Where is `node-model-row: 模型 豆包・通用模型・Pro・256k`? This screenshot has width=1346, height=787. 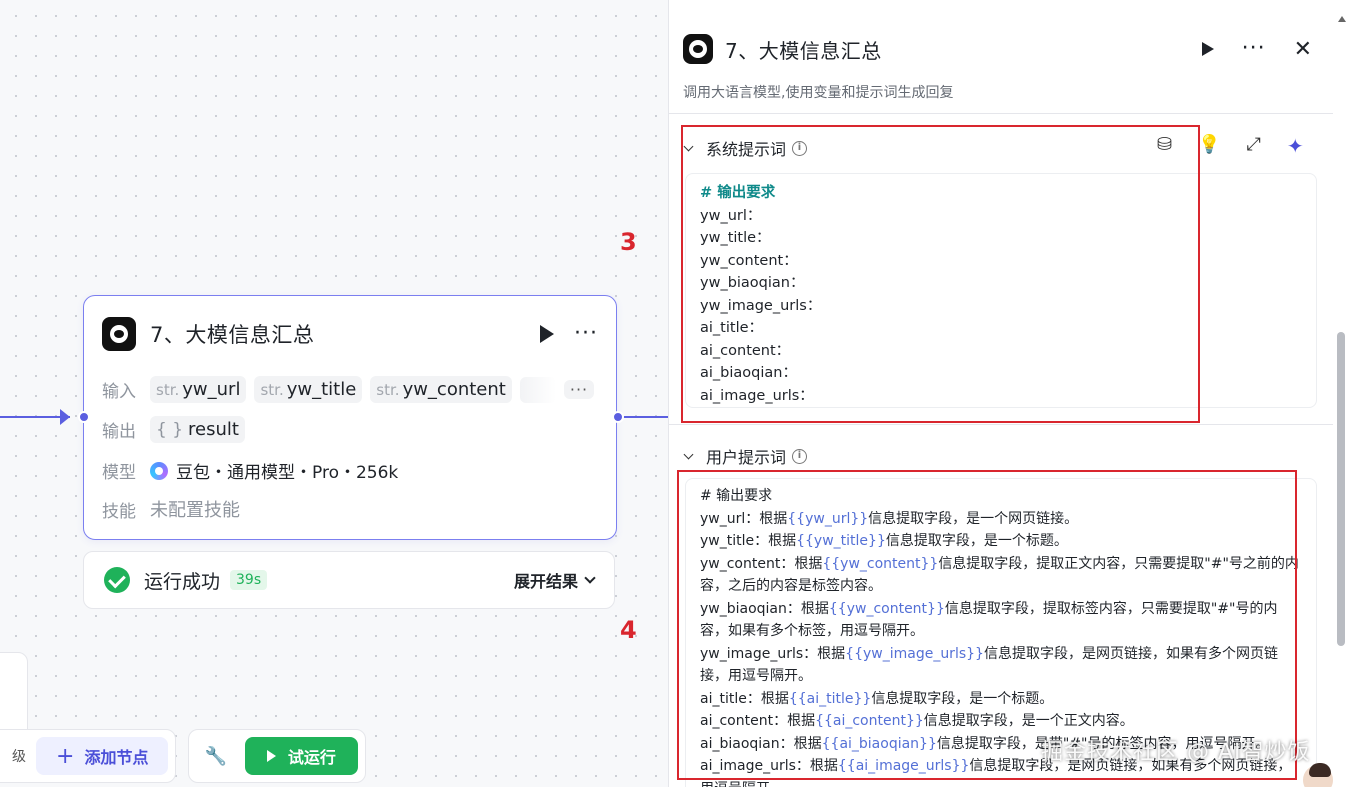
node-model-row: 模型 豆包・通用模型・Pro・256k is located at coordinates (250, 470).